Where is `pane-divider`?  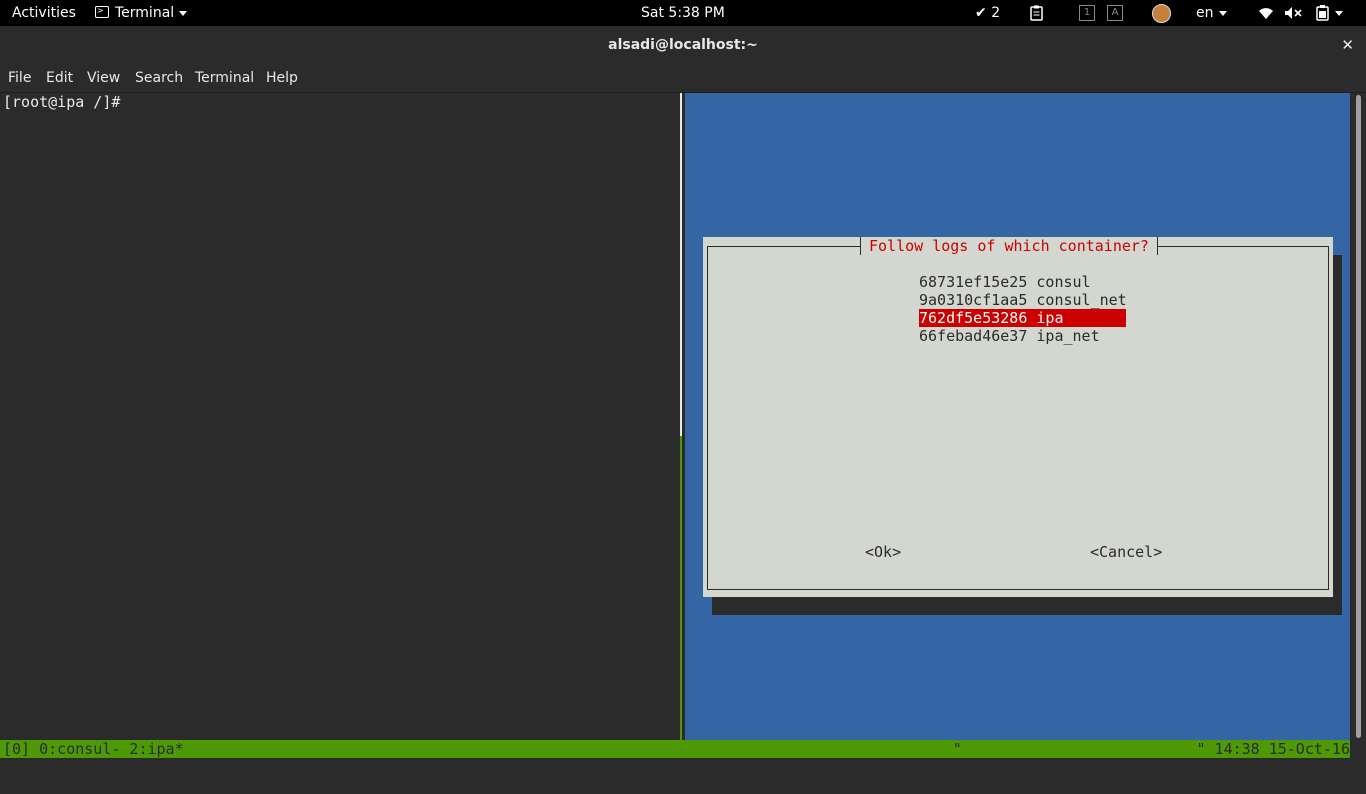 pane-divider is located at coordinates (681, 416).